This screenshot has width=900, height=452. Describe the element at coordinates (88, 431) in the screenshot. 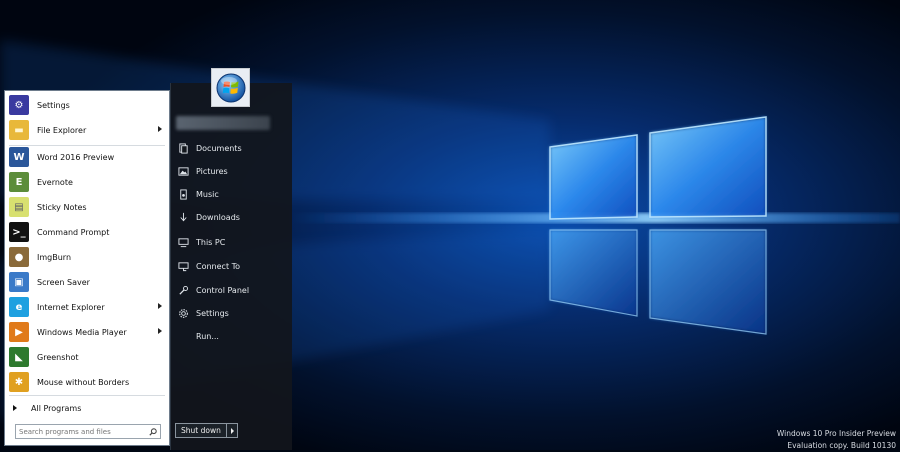

I see `search-input` at that location.